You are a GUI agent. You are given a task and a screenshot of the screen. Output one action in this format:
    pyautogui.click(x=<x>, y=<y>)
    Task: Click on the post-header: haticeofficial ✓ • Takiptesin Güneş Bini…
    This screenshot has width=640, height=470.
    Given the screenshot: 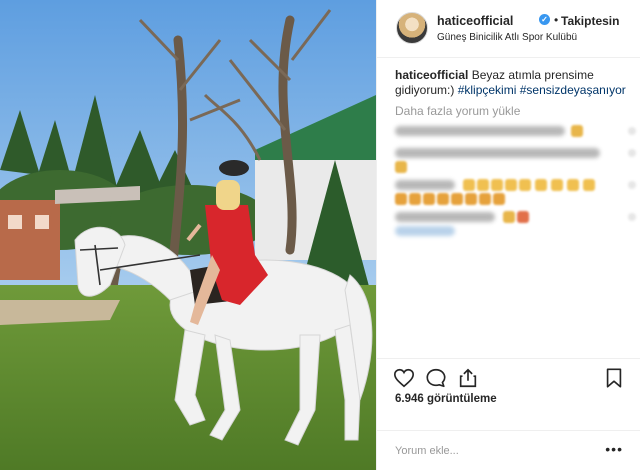 What is the action you would take?
    pyautogui.click(x=508, y=29)
    